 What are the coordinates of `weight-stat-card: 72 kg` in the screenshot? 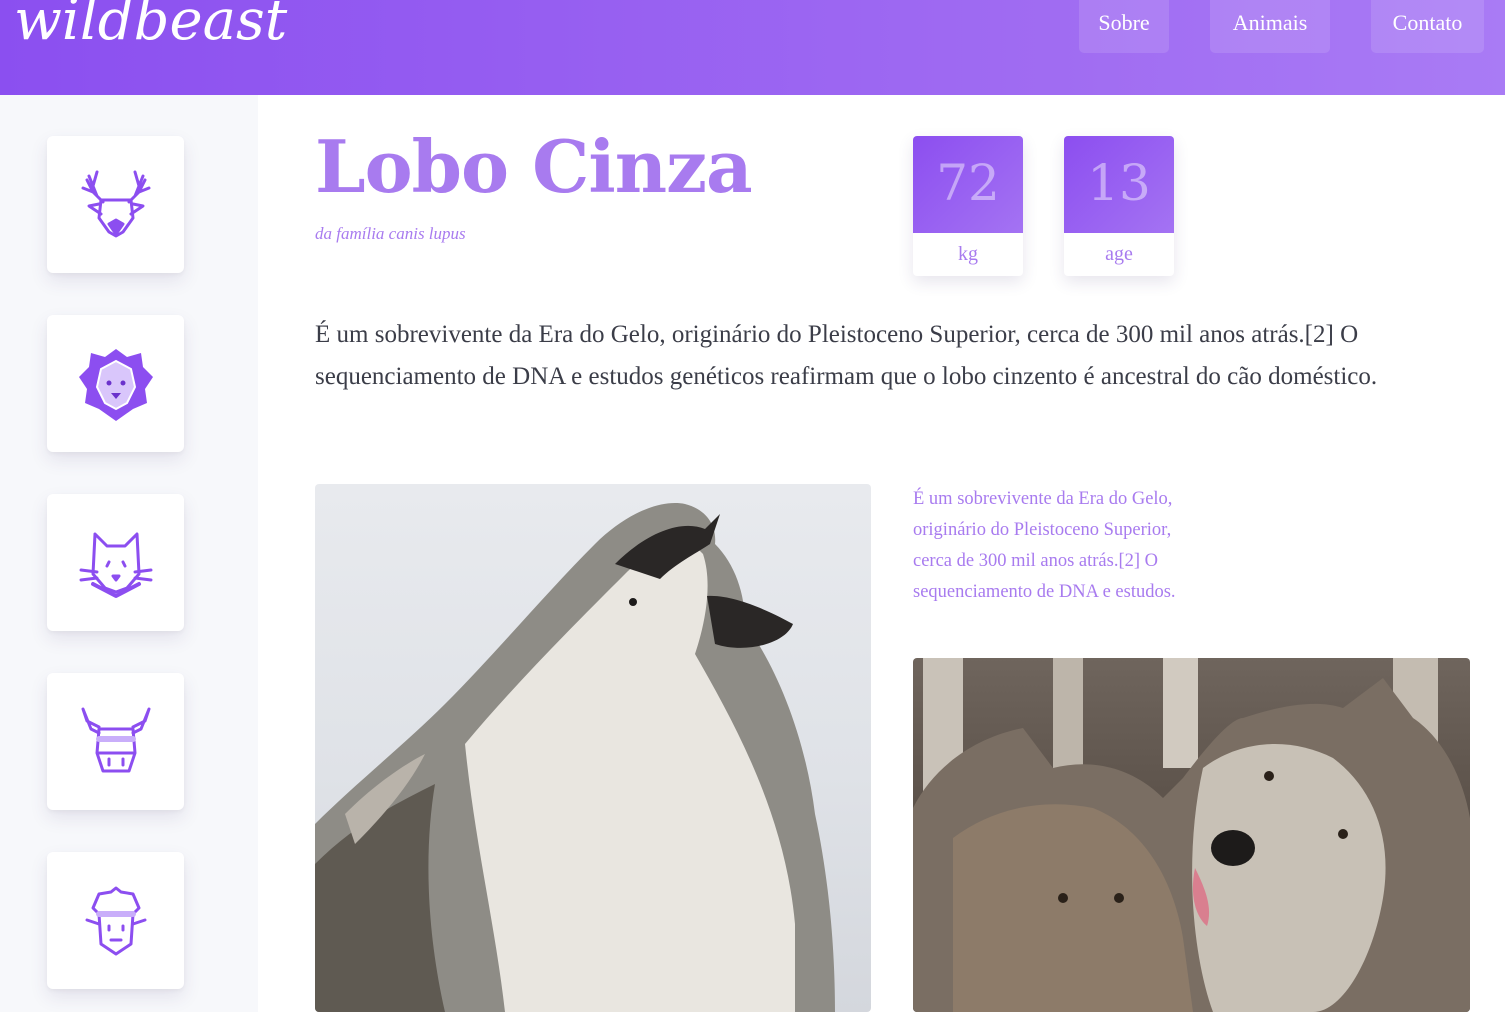 It's located at (968, 206).